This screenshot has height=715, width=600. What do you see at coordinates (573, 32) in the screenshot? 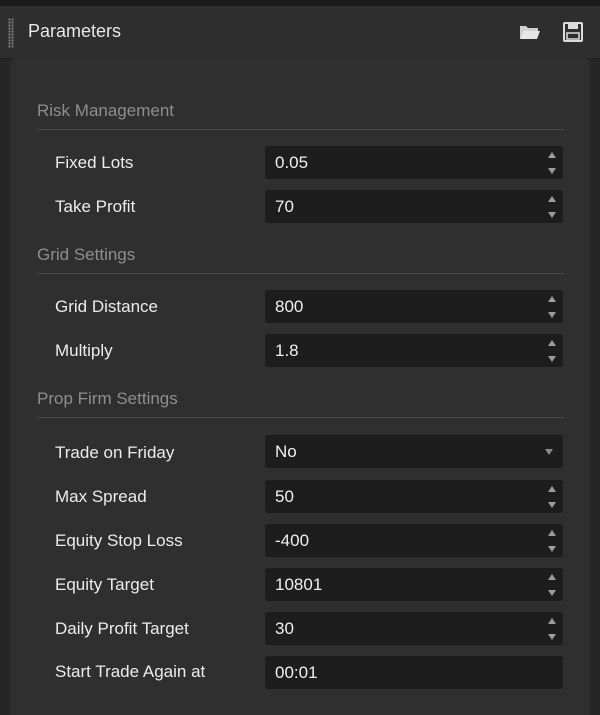
I see `save-icon` at bounding box center [573, 32].